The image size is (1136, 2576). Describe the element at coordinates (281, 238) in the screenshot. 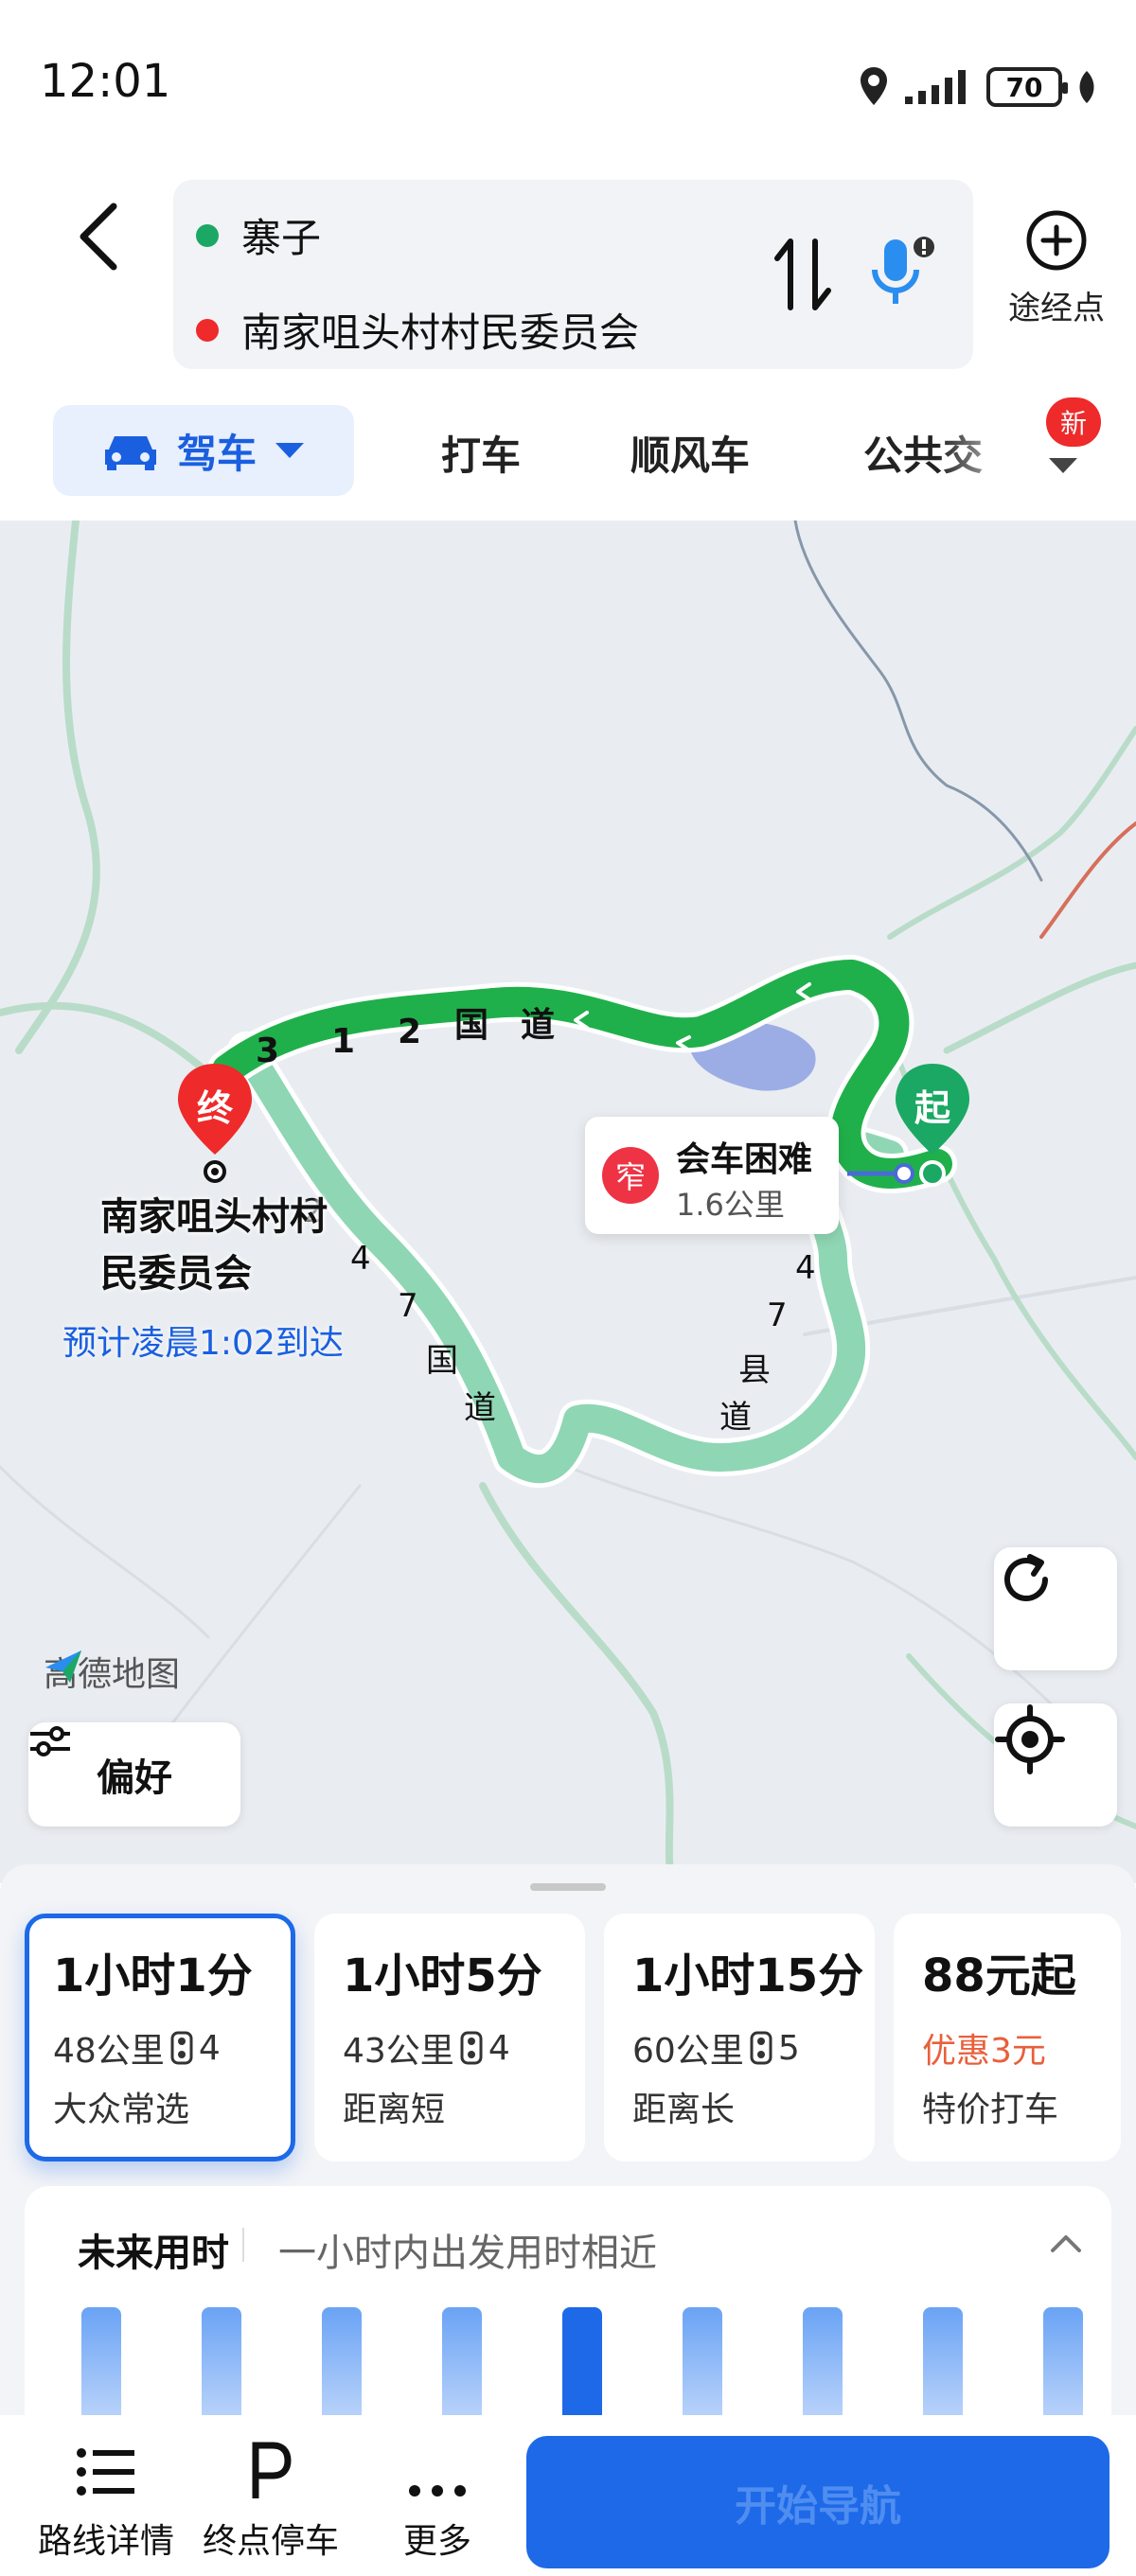

I see `start-location-text: 寨子` at that location.